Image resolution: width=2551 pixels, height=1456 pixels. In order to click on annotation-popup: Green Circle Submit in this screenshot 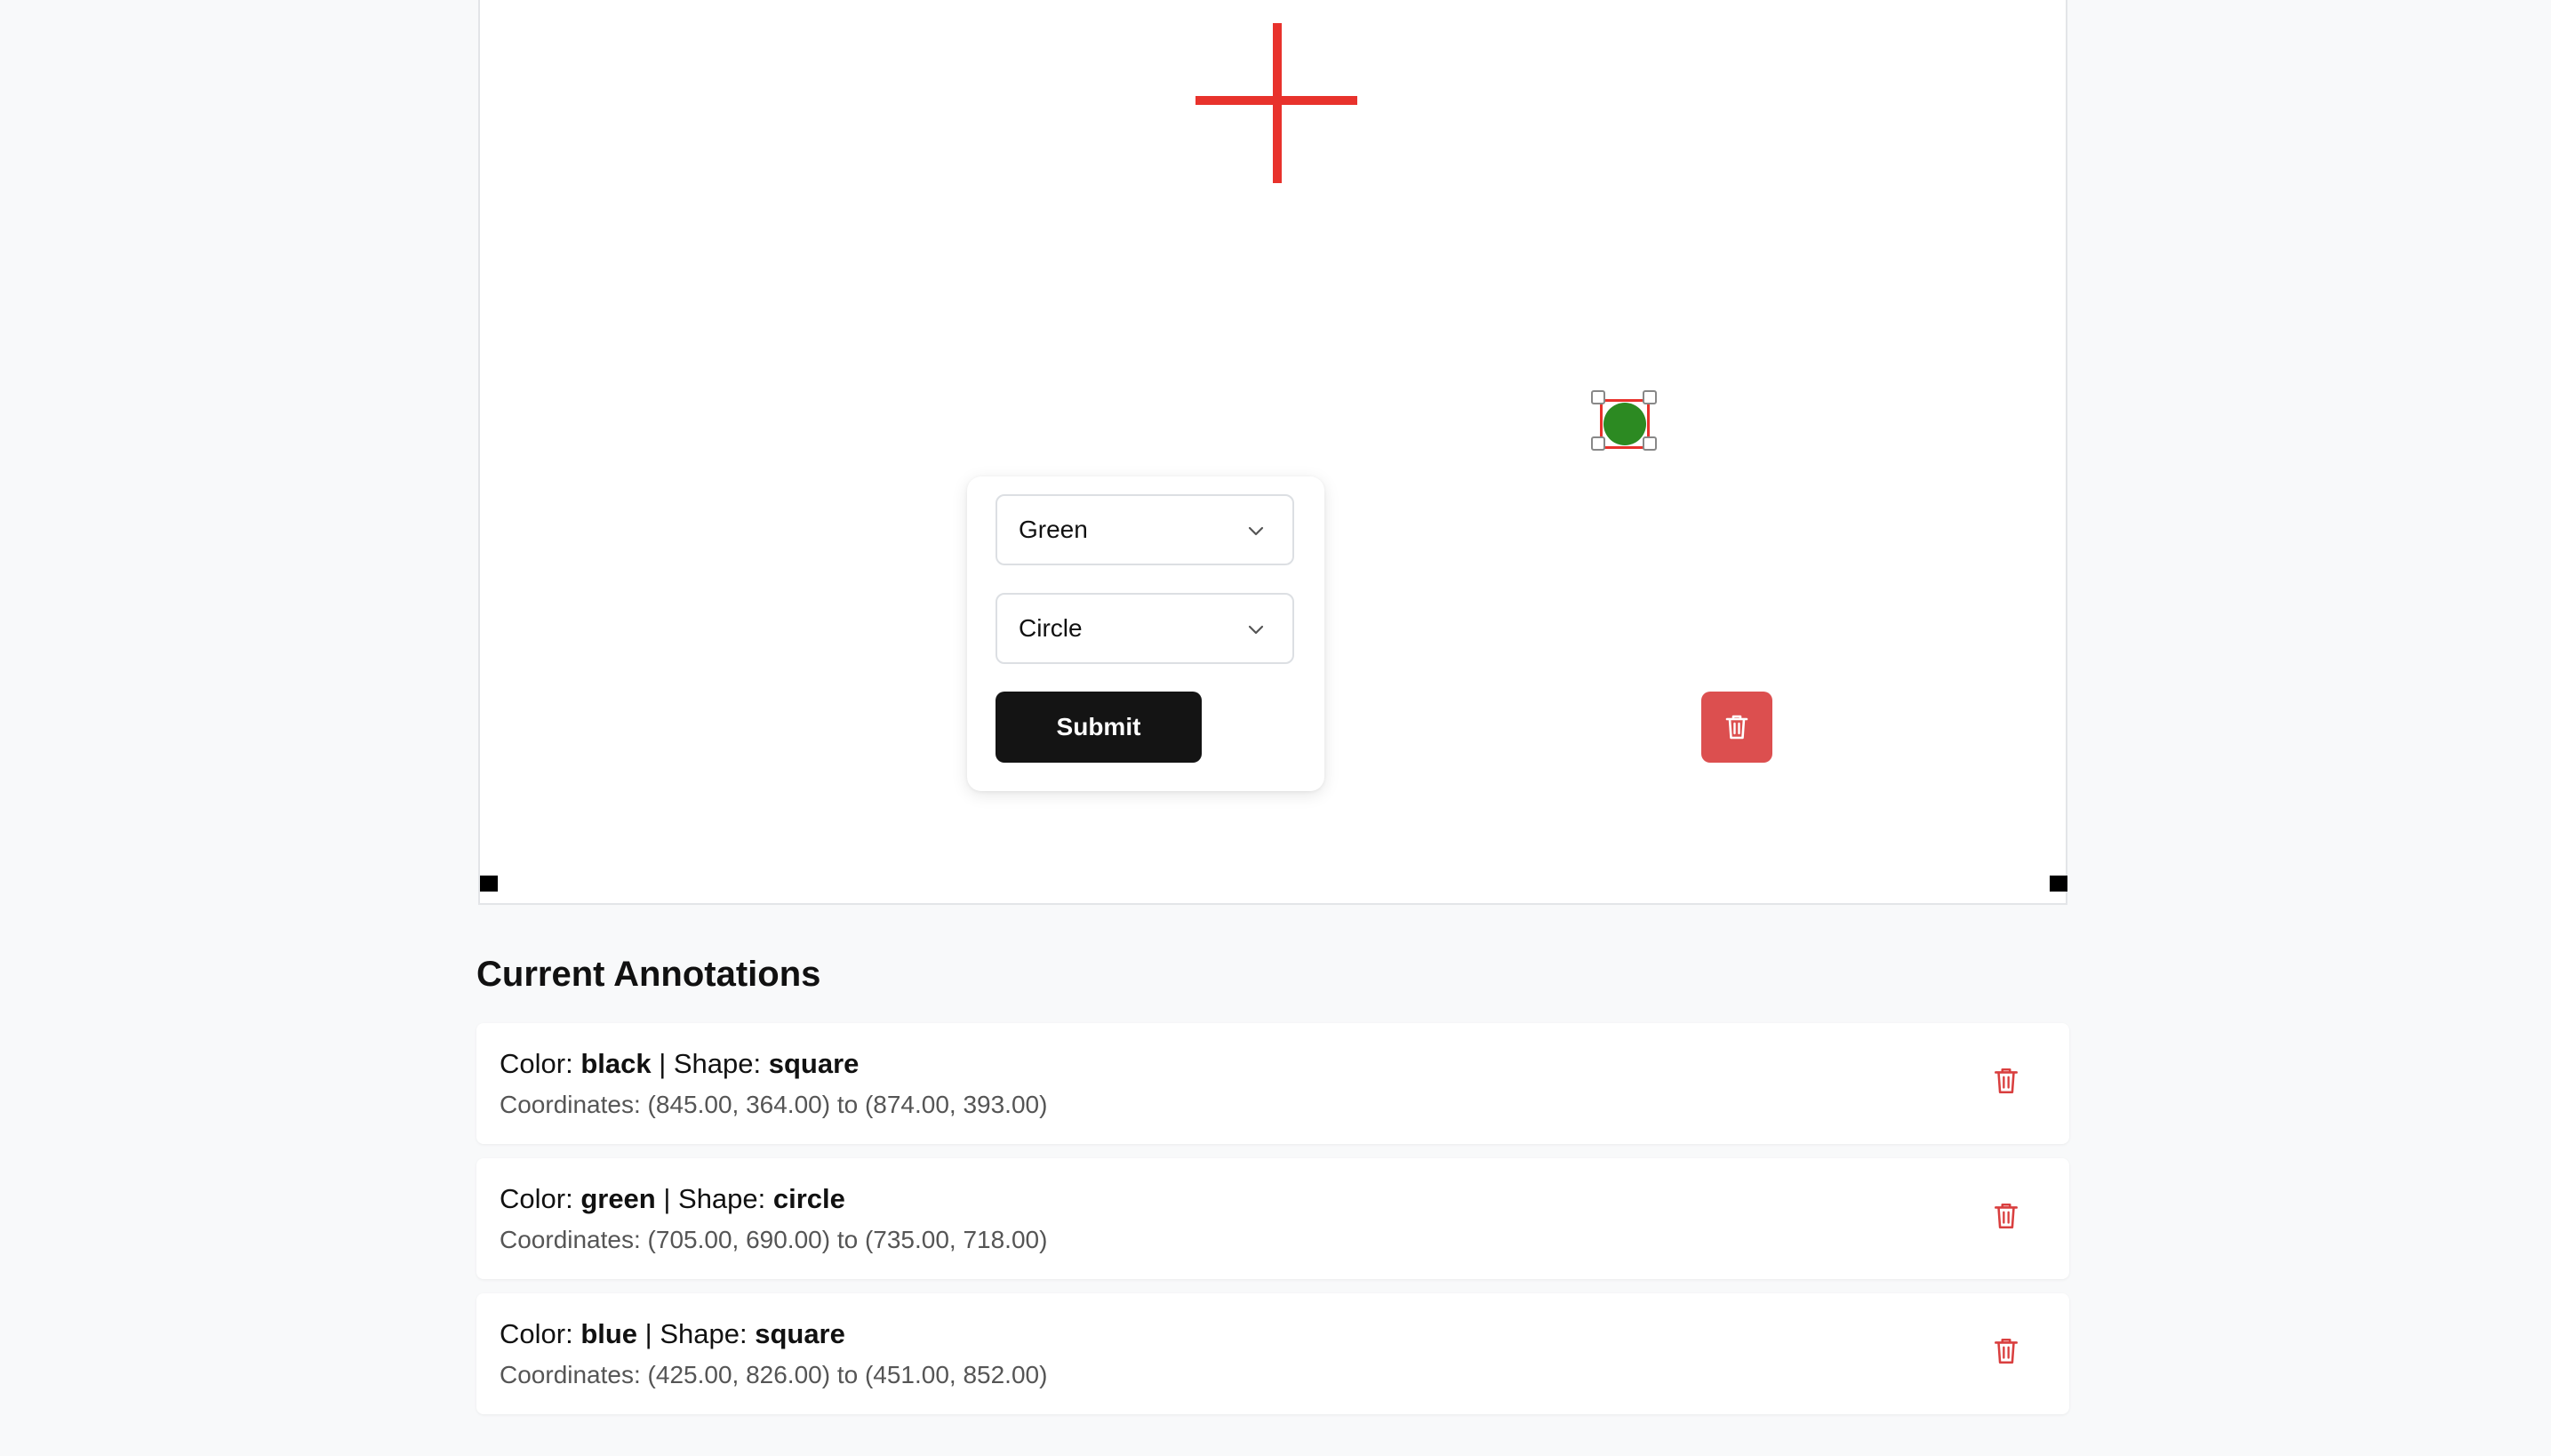, I will do `click(1145, 633)`.